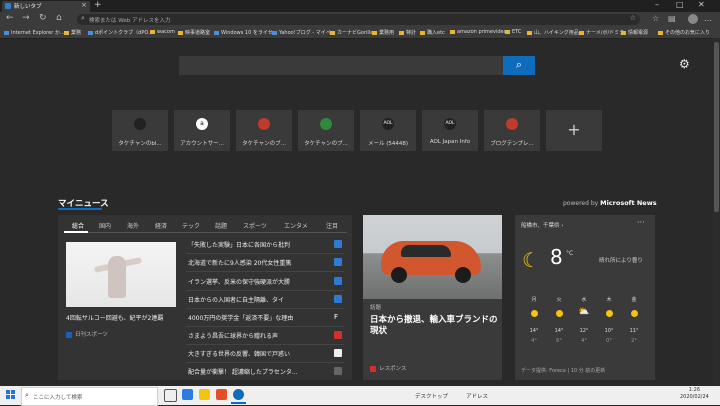  What do you see at coordinates (716, 127) in the screenshot?
I see `scrollbar-thumb` at bounding box center [716, 127].